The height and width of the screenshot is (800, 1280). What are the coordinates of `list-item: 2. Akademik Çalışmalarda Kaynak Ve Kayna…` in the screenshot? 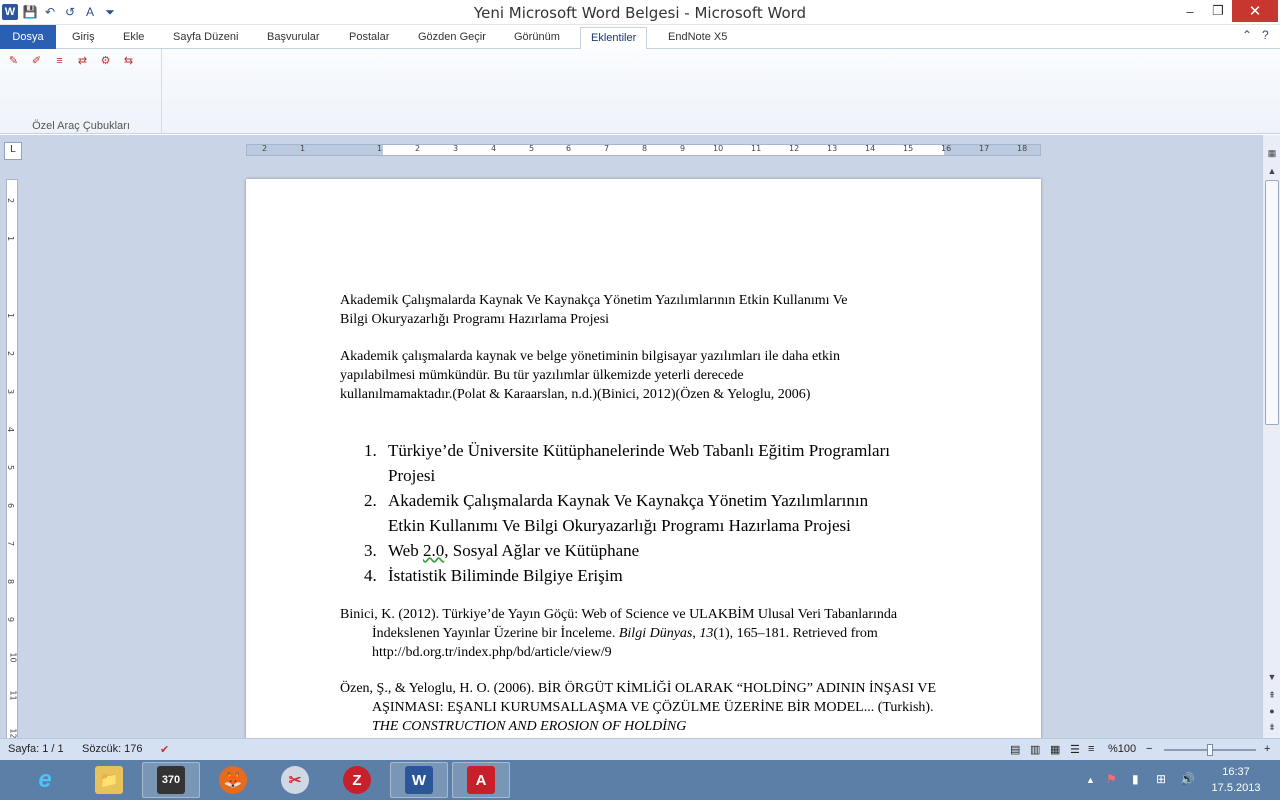 It's located at (664, 513).